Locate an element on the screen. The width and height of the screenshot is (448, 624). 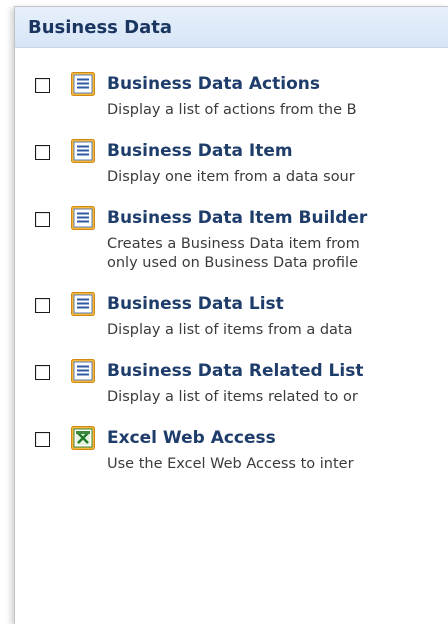
item-title: Business Data Item is located at coordinates (231, 151).